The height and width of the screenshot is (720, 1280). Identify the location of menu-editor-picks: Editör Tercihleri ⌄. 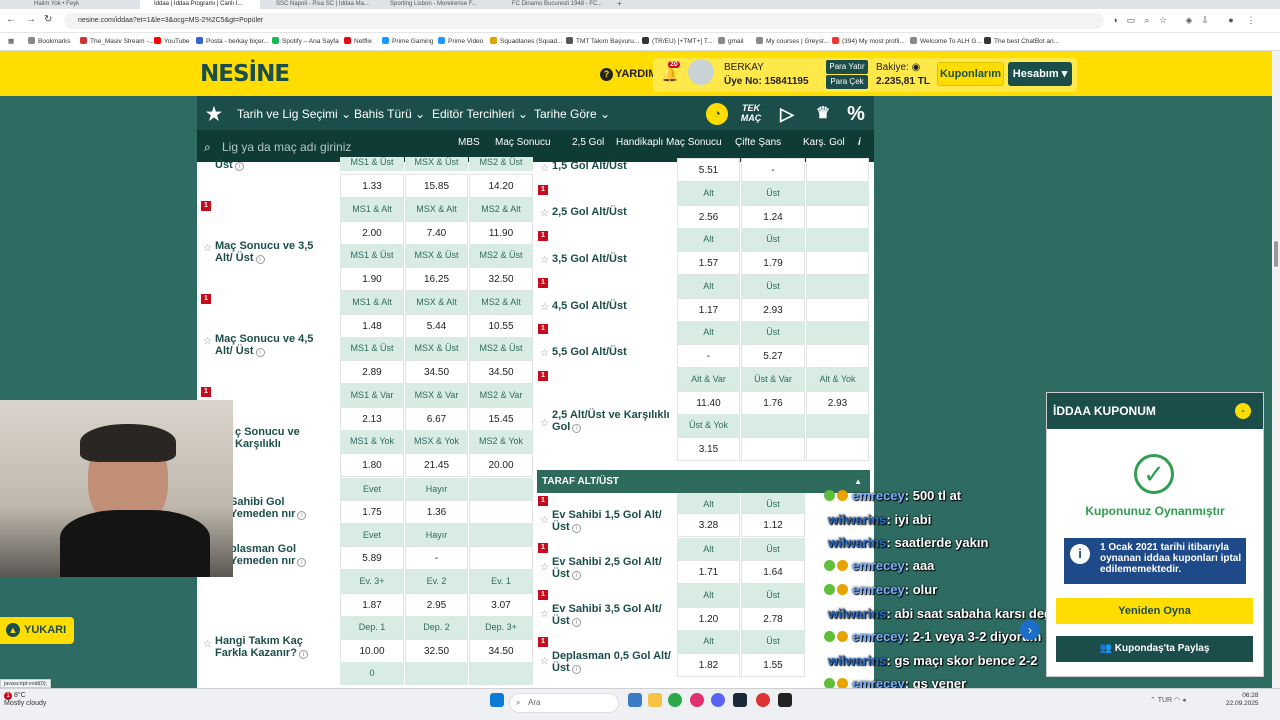
(480, 114).